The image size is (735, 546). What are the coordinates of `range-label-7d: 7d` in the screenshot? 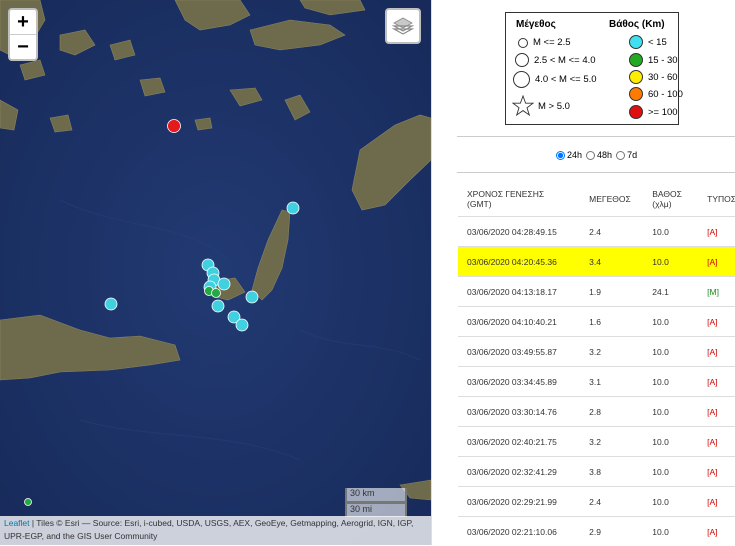 It's located at (632, 155).